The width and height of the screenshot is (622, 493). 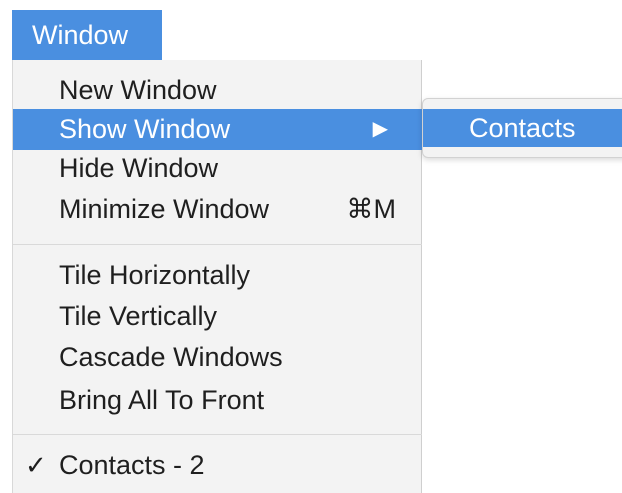 What do you see at coordinates (217, 90) in the screenshot?
I see `menu-item-new-window: New Window` at bounding box center [217, 90].